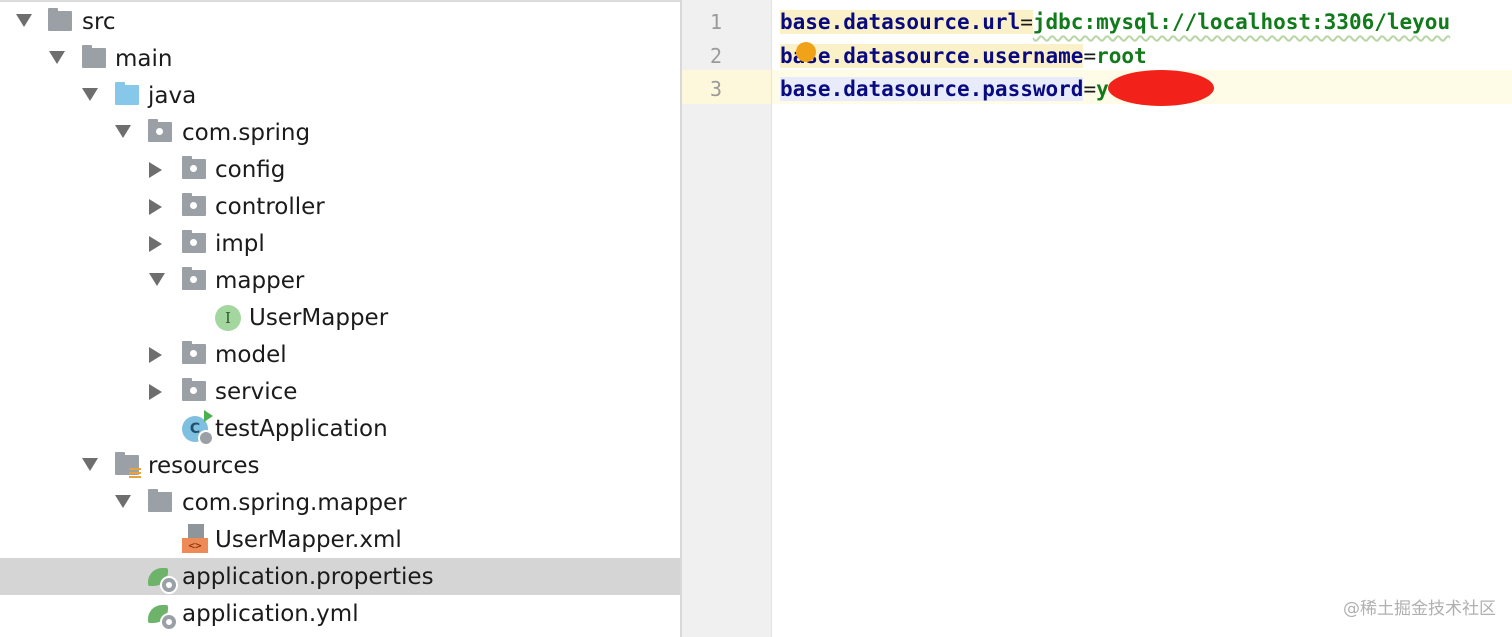  What do you see at coordinates (340, 280) in the screenshot?
I see `tree-item-mapper: mapper` at bounding box center [340, 280].